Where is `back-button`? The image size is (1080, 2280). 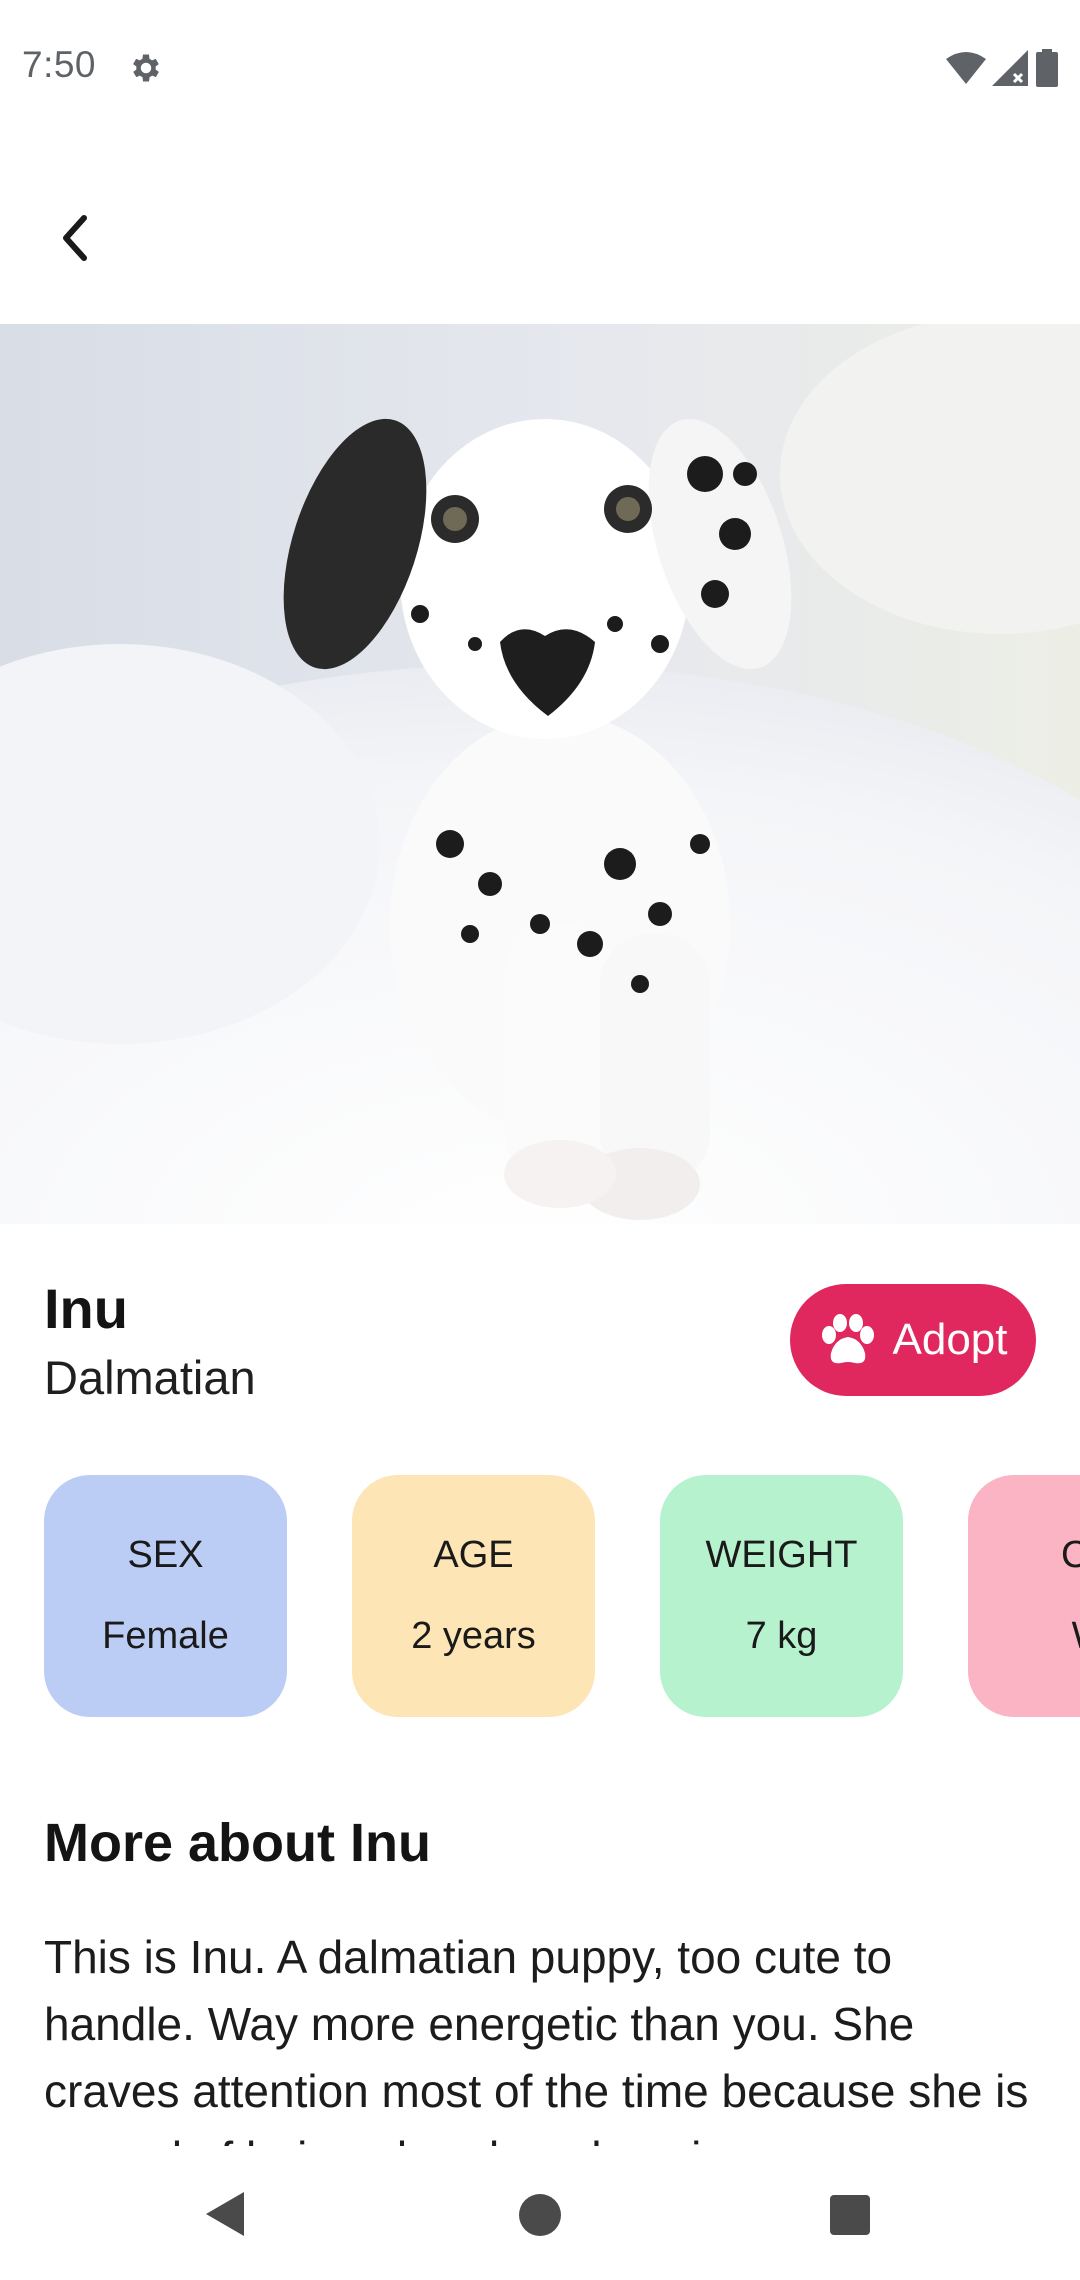 back-button is located at coordinates (76, 238).